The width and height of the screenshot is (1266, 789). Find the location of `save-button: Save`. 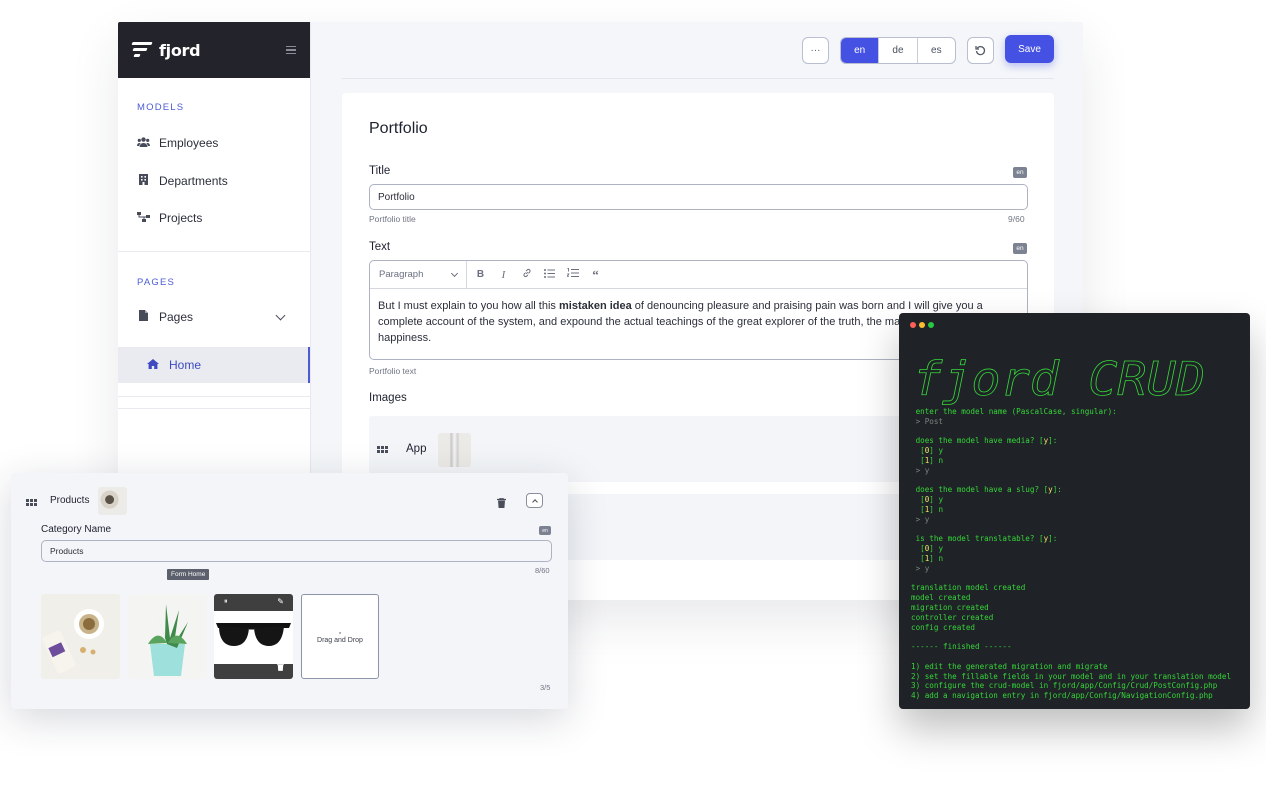

save-button: Save is located at coordinates (1029, 49).